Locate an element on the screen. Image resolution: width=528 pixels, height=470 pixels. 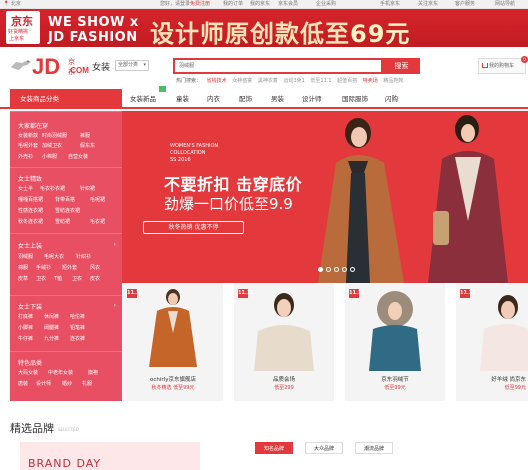
product-card: 11.11 京东羽绒节 低至99元 is located at coordinates (395, 342).